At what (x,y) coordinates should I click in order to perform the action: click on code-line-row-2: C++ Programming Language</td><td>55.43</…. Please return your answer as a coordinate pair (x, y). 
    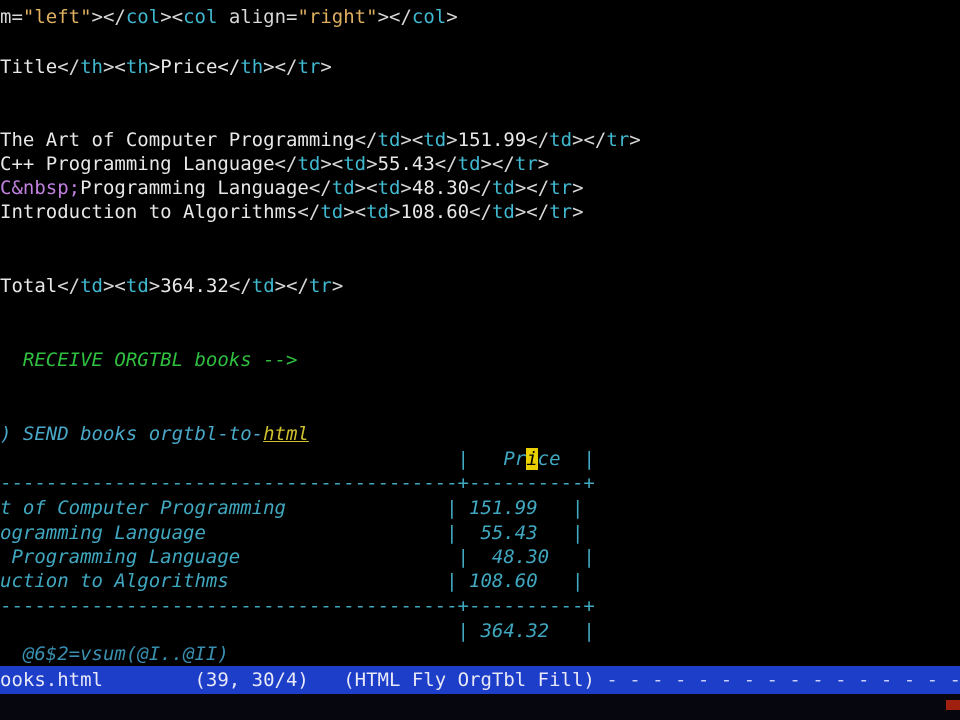
    Looking at the image, I should click on (275, 164).